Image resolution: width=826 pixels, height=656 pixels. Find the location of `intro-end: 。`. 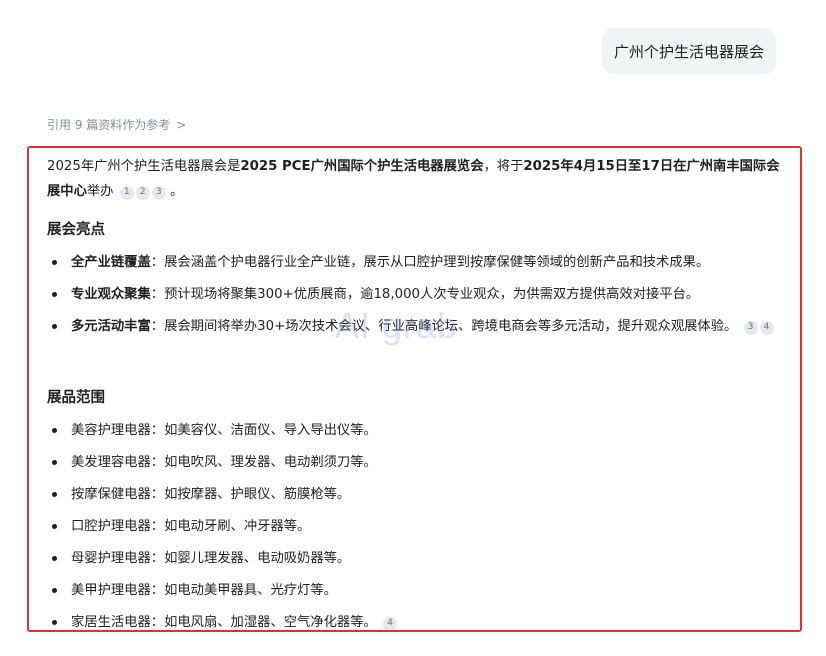

intro-end: 。 is located at coordinates (176, 191).